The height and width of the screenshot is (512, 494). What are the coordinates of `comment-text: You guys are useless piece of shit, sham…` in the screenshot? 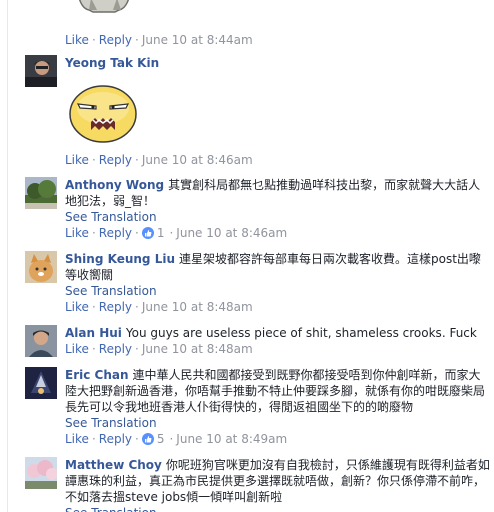 It's located at (301, 333).